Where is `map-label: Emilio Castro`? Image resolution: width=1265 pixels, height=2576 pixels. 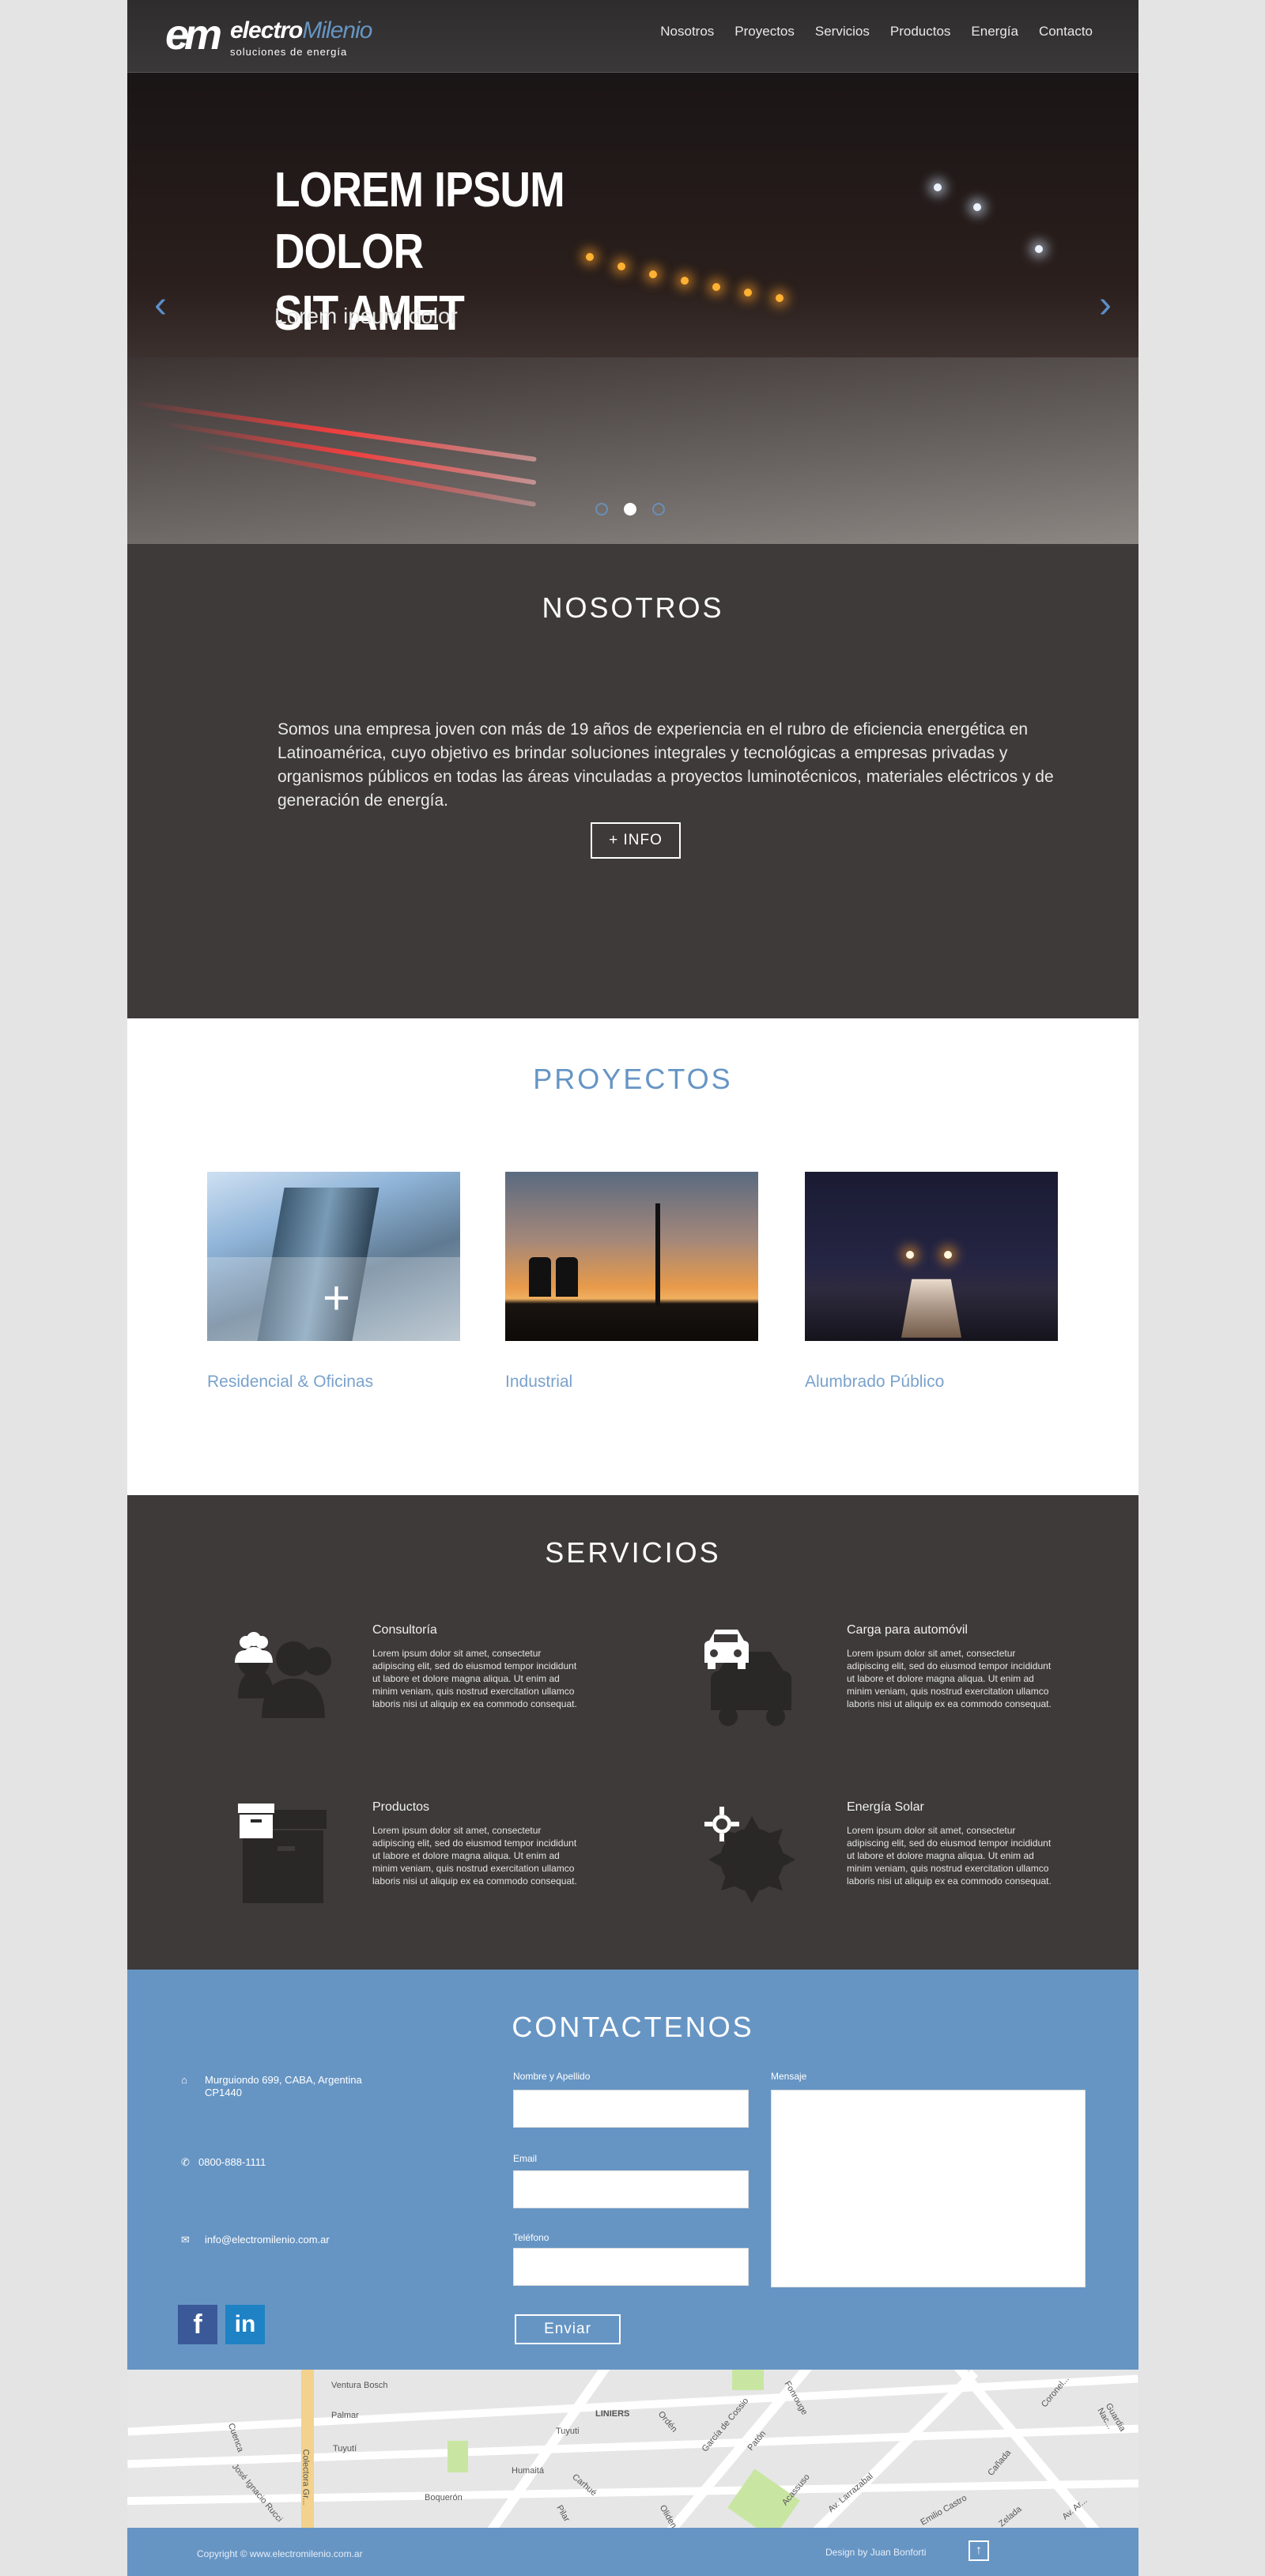
map-label: Emilio Castro is located at coordinates (944, 2510).